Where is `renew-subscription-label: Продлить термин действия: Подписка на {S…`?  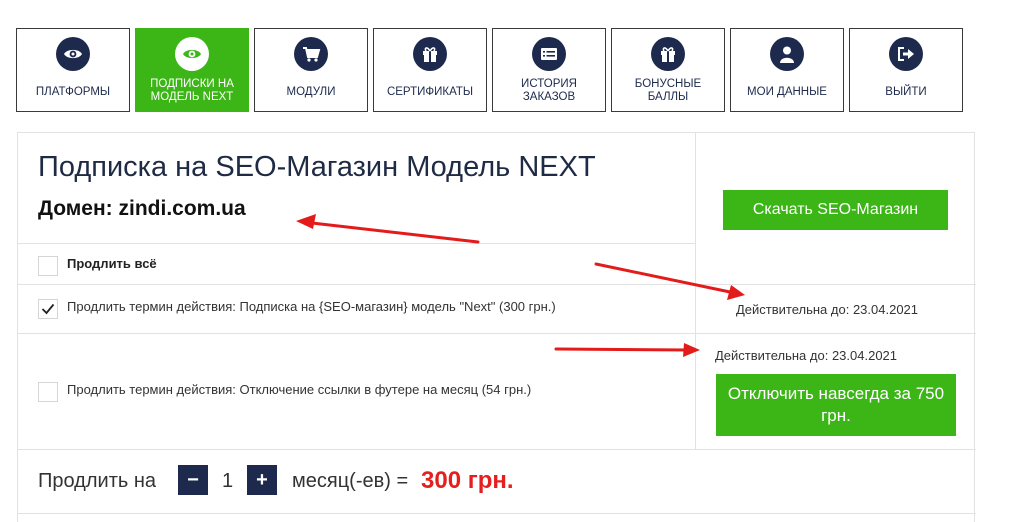
renew-subscription-label: Продлить термин действия: Подписка на {S… is located at coordinates (311, 306).